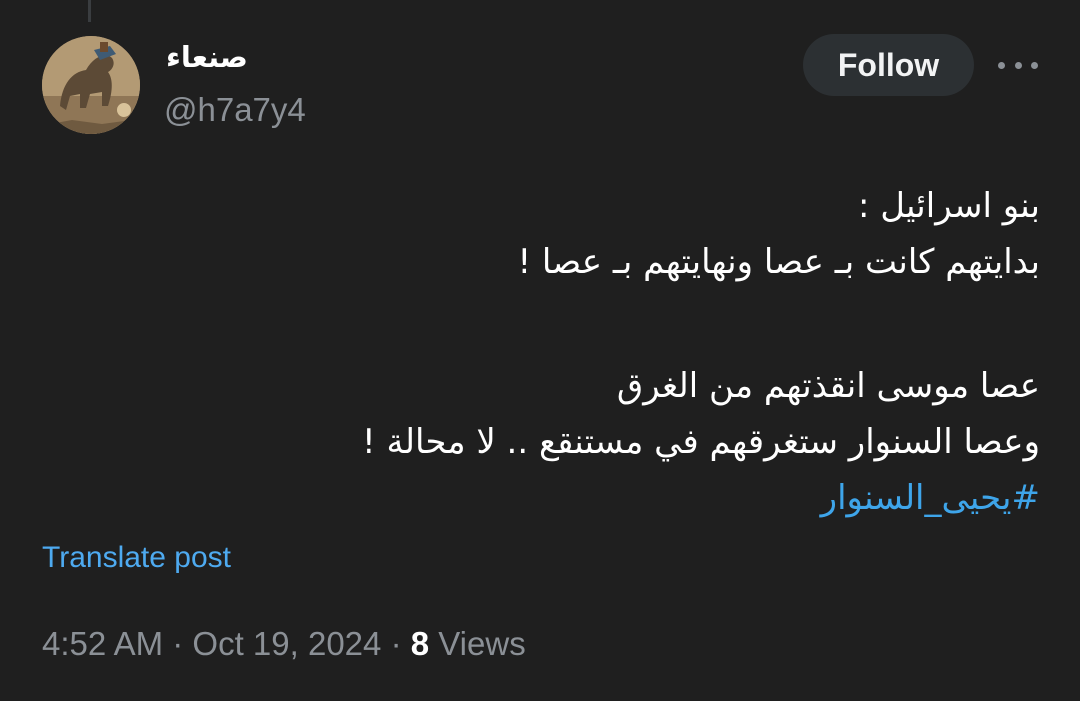 Image resolution: width=1080 pixels, height=701 pixels. I want to click on post-line: بدايتهم كانت بـ عصا ونهايتهم بـ عصا !, so click(778, 262).